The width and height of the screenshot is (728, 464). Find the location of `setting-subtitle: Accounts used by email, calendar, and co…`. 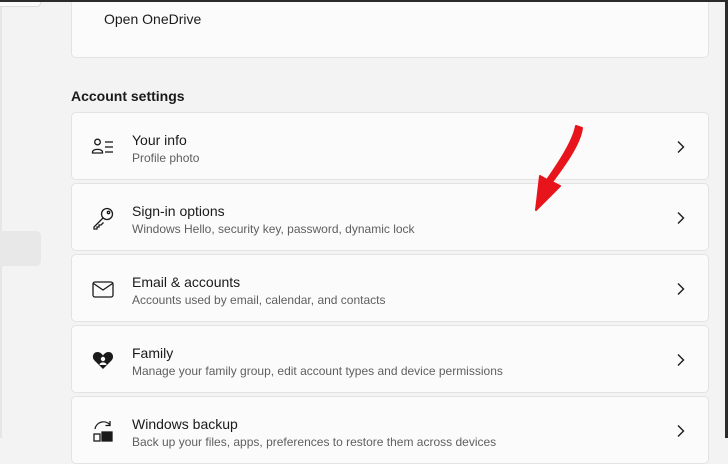

setting-subtitle: Accounts used by email, calendar, and co… is located at coordinates (259, 300).